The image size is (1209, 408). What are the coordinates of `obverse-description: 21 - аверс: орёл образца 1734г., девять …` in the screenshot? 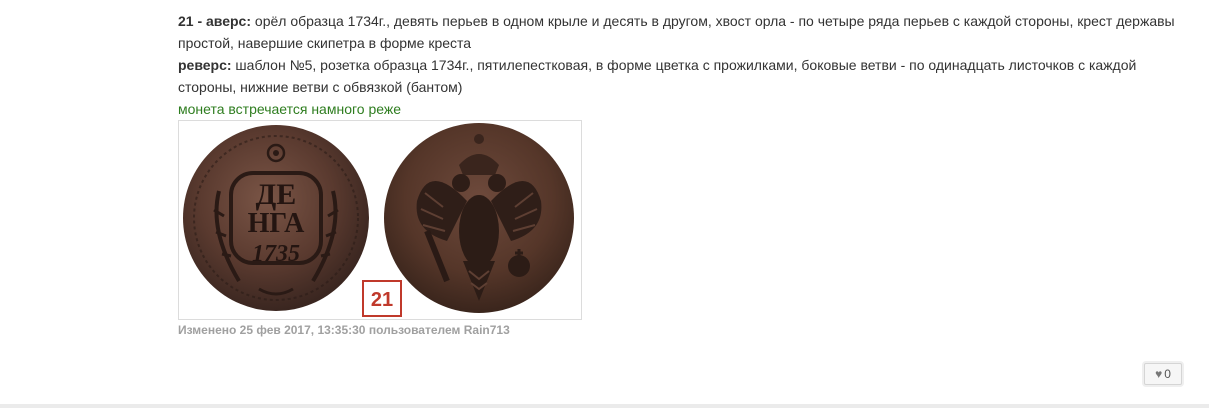 It's located at (683, 32).